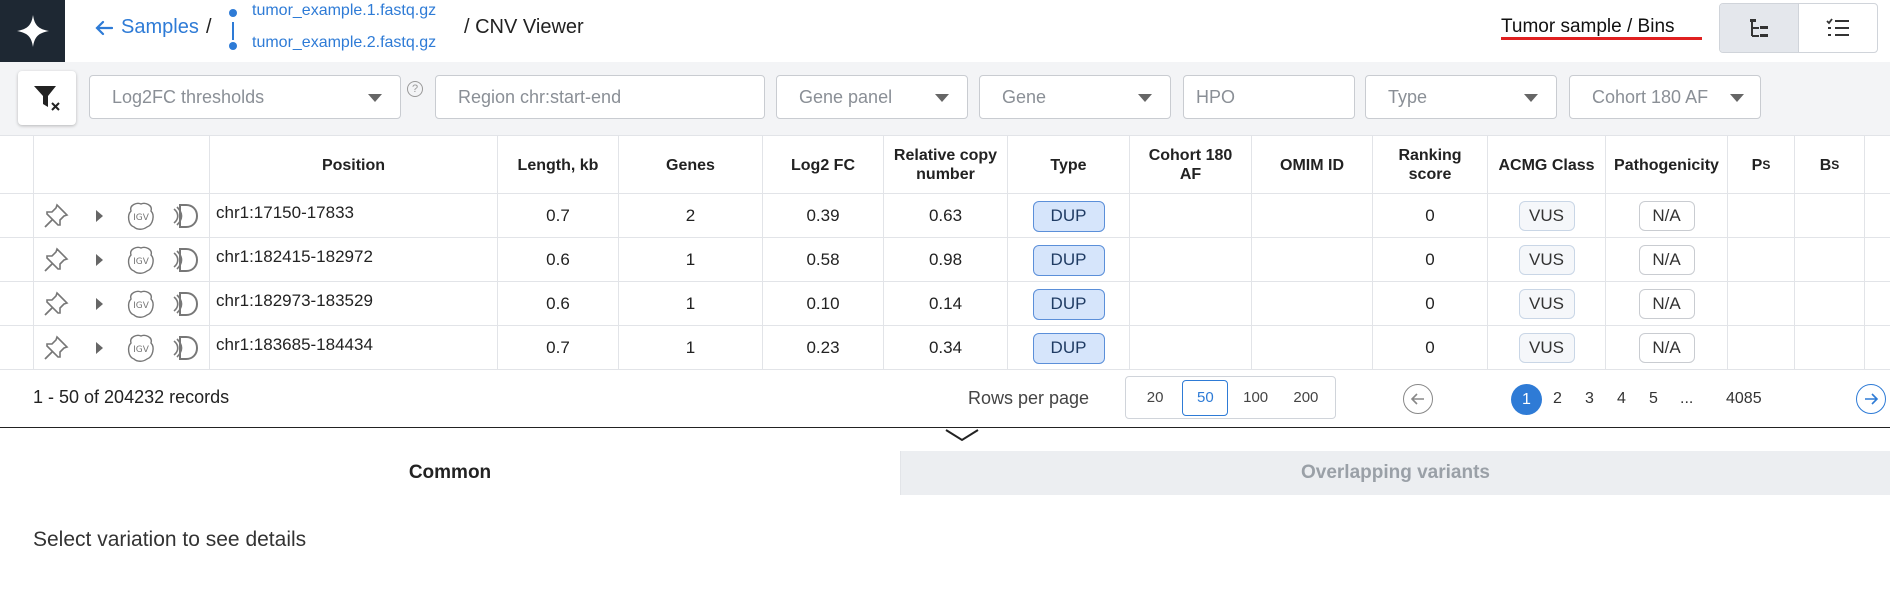  What do you see at coordinates (1075, 97) in the screenshot?
I see `gene-select: Gene` at bounding box center [1075, 97].